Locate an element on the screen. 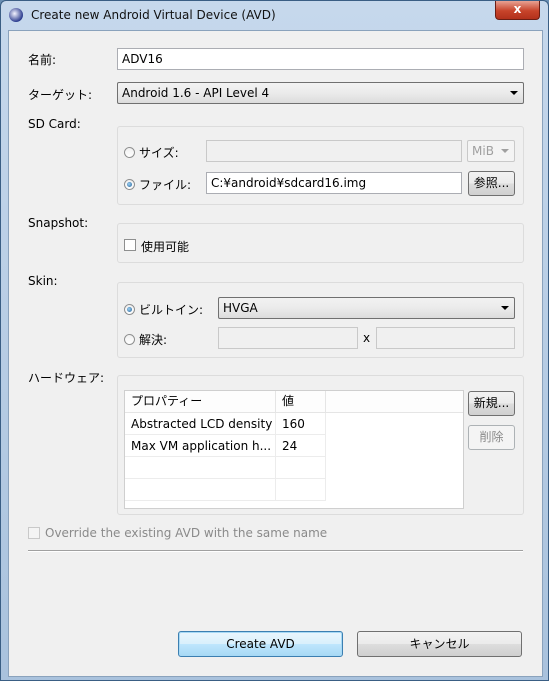 Image resolution: width=549 pixels, height=681 pixels. table-cell-value: 160 is located at coordinates (301, 424).